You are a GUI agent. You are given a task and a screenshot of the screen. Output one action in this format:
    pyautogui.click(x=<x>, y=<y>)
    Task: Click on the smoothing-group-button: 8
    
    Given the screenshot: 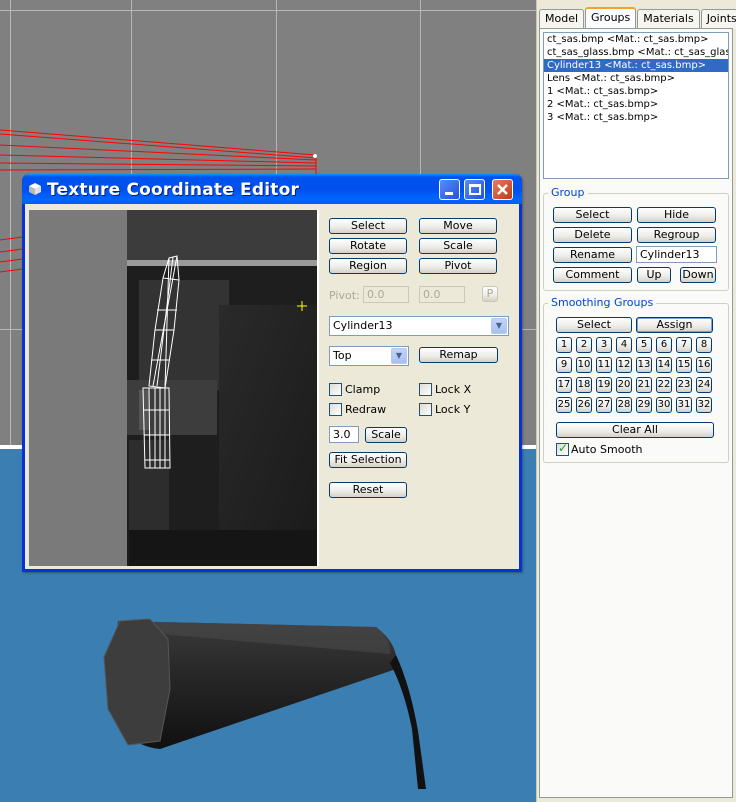 What is the action you would take?
    pyautogui.click(x=704, y=345)
    